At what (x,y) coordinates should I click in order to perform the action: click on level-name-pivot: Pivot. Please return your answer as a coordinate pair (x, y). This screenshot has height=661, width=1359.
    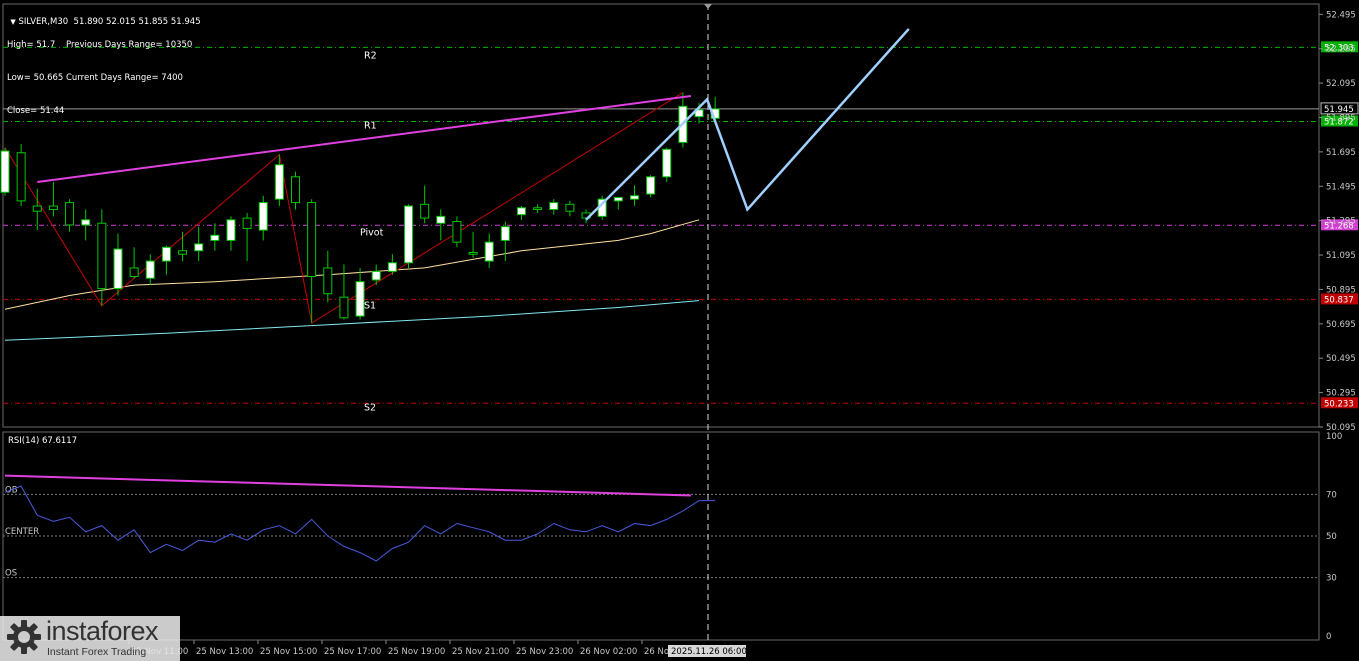
    Looking at the image, I should click on (372, 232).